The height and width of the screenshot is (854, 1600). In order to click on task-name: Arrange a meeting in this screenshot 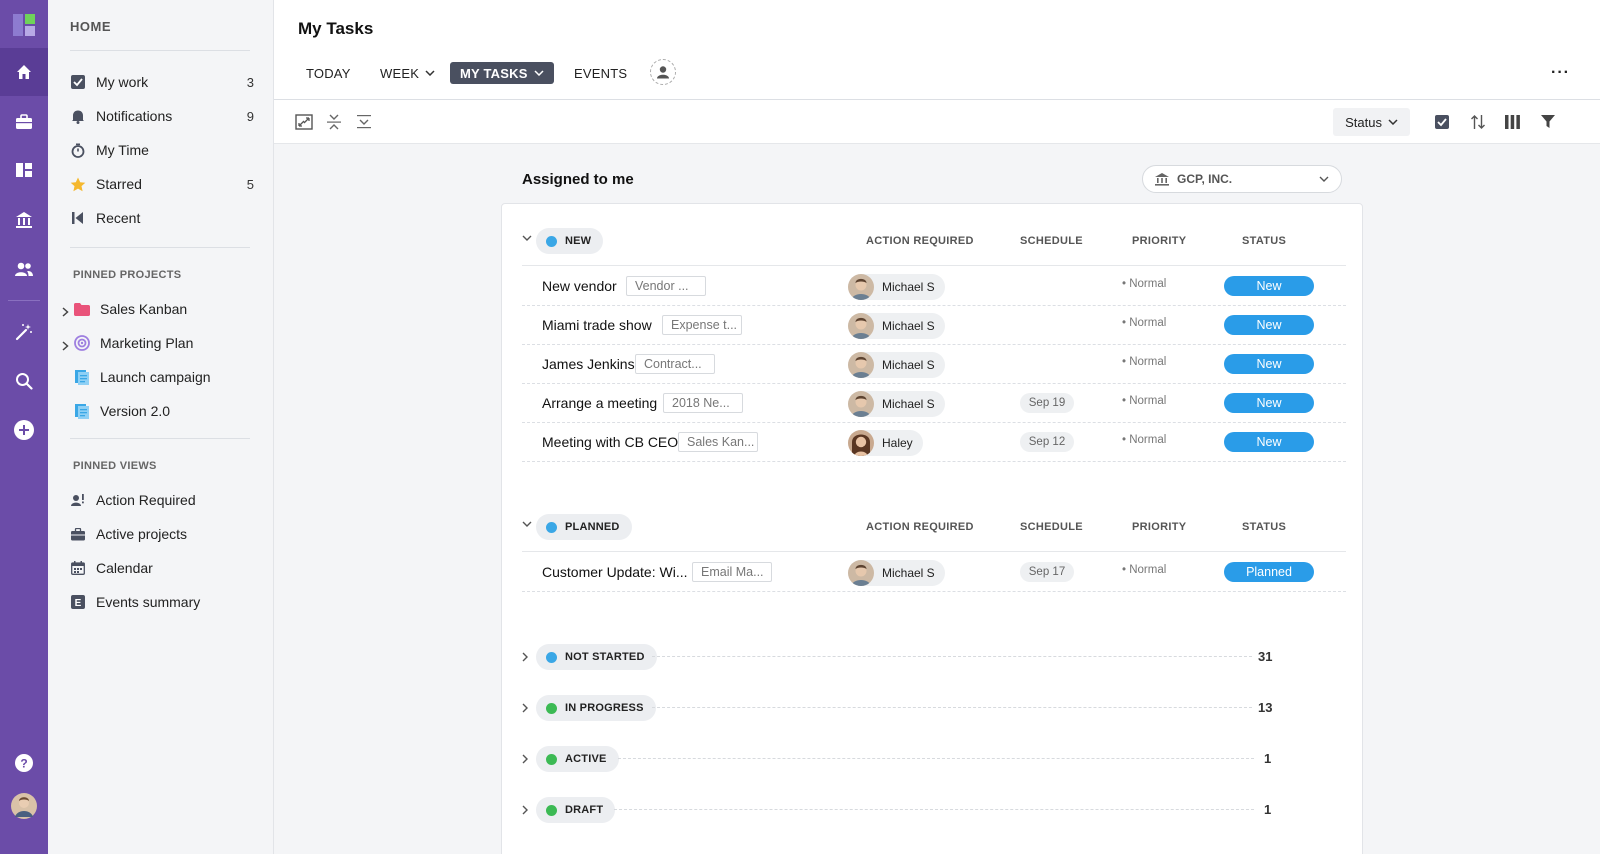, I will do `click(599, 403)`.